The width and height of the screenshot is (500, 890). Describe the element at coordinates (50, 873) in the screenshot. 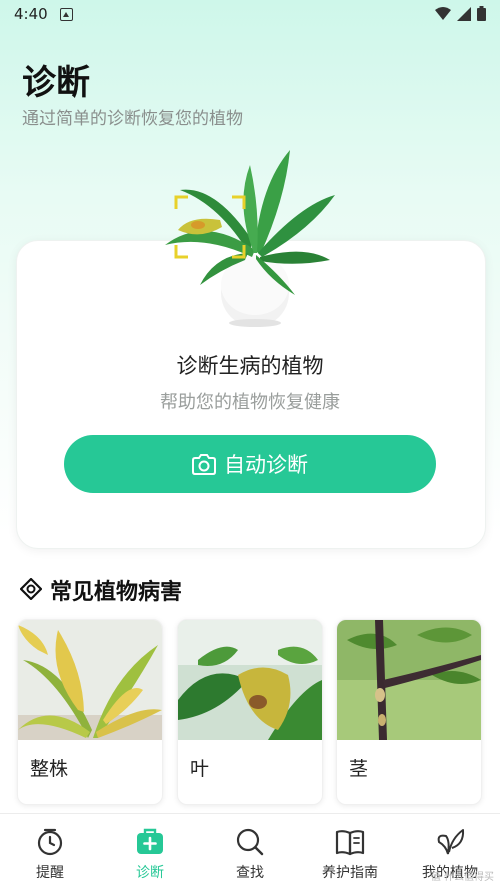

I see `nav-label-reminders: 提醒` at that location.